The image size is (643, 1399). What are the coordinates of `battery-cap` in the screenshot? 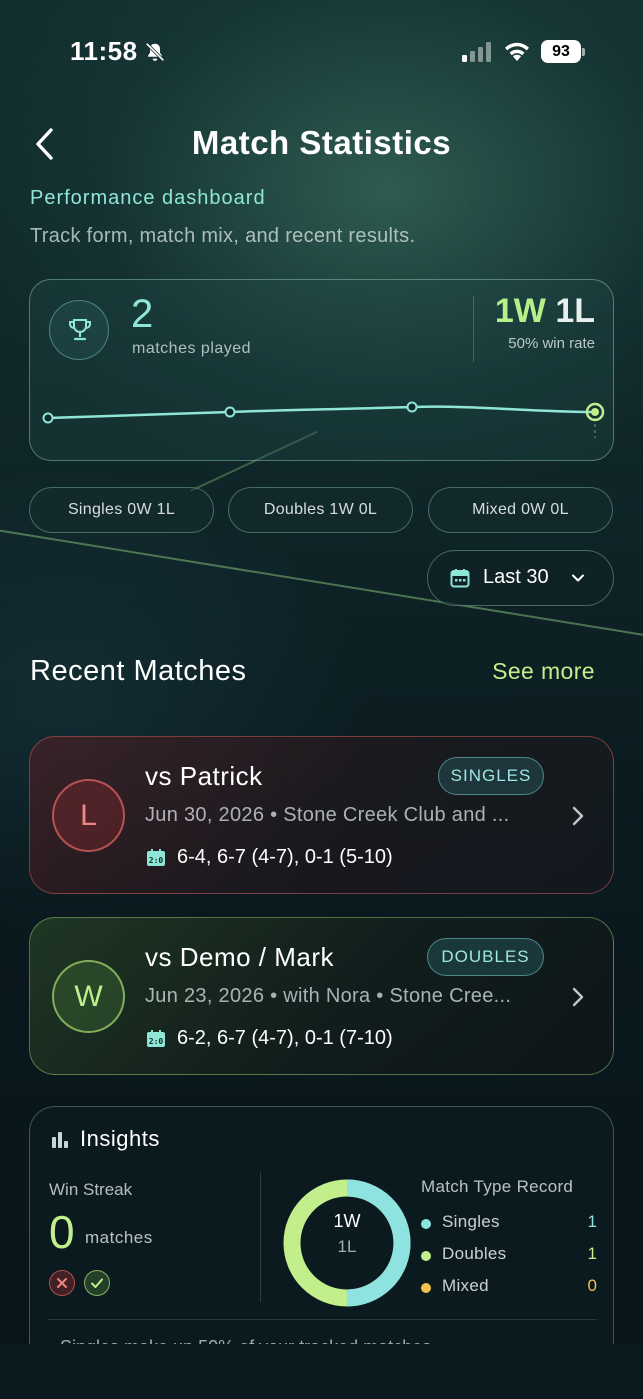 It's located at (583, 52).